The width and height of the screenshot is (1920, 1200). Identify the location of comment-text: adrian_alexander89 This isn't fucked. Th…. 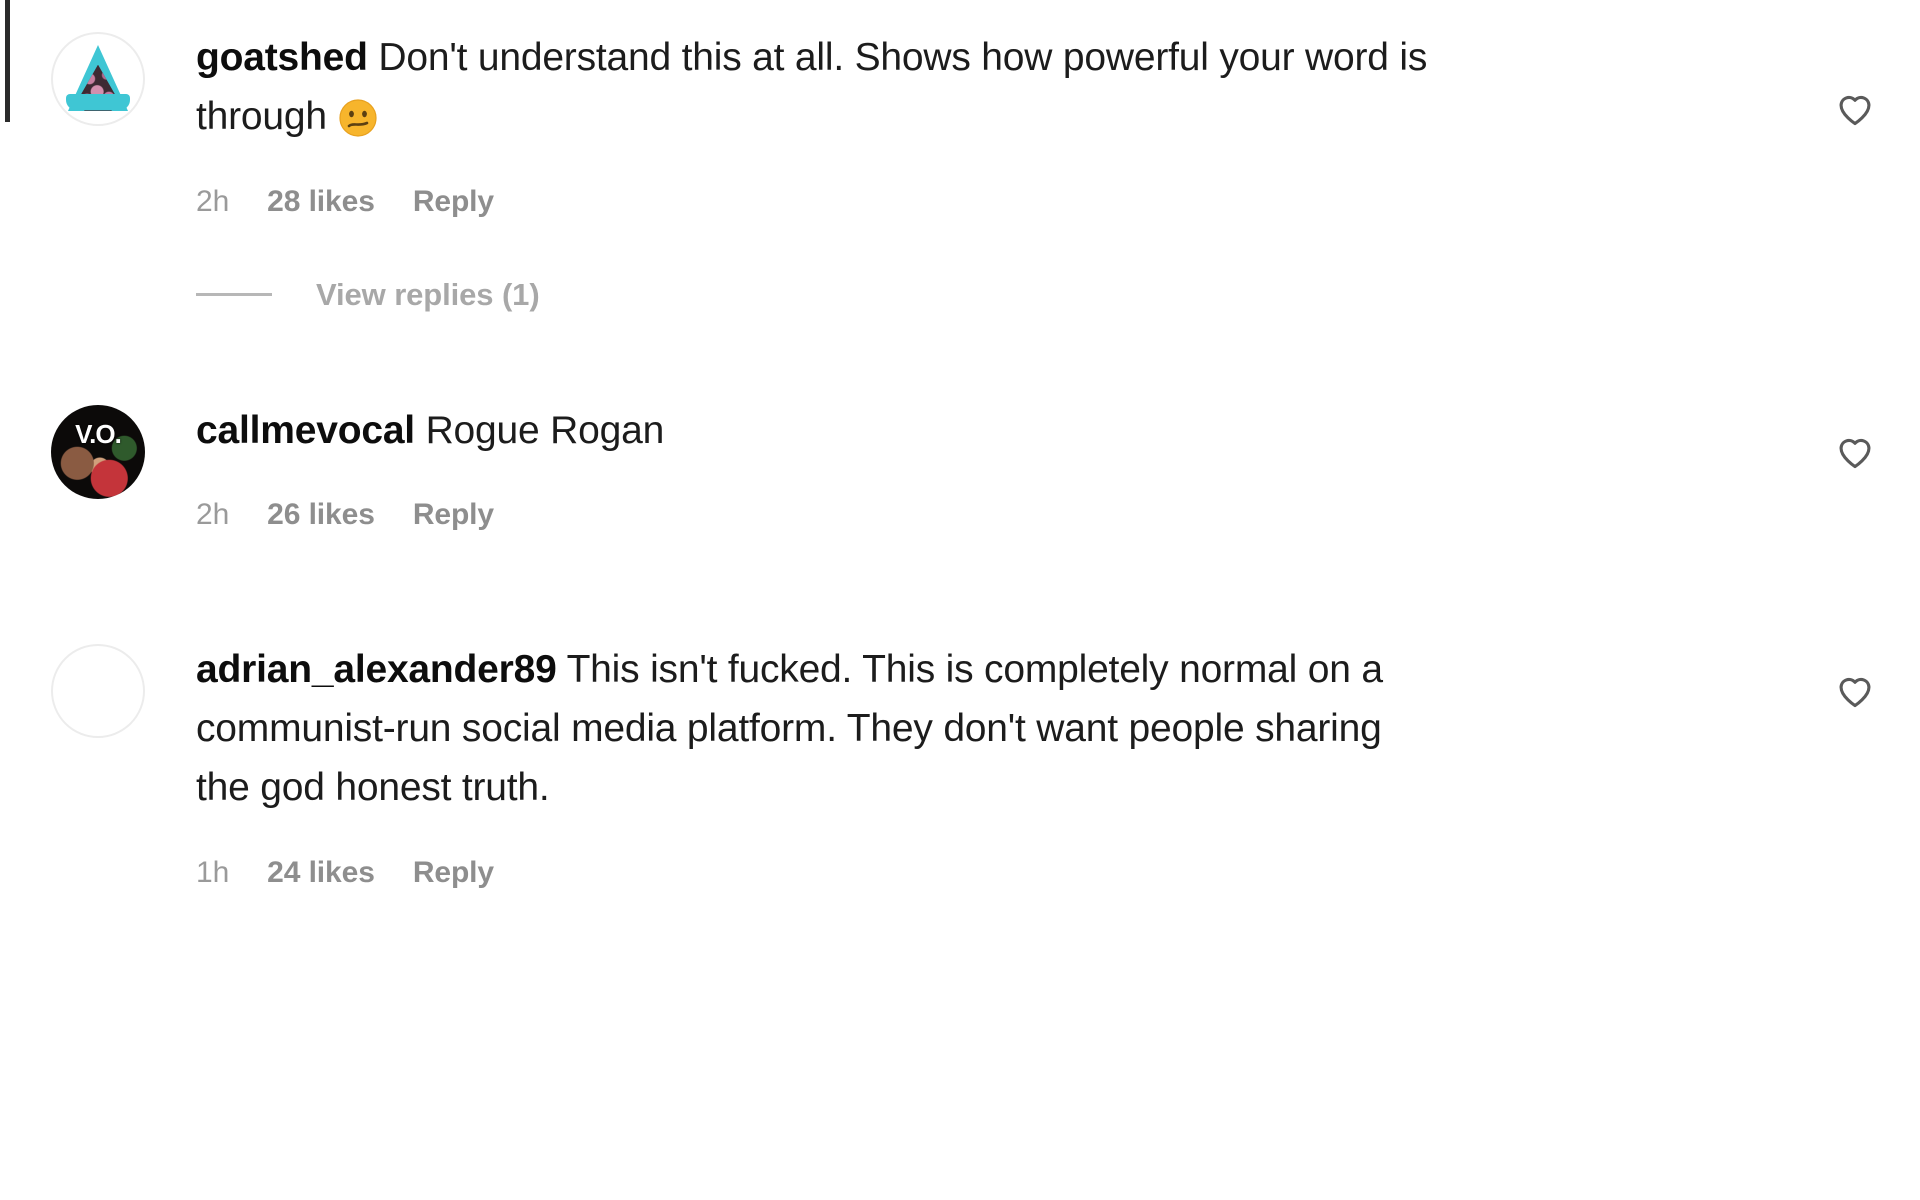
(813, 729).